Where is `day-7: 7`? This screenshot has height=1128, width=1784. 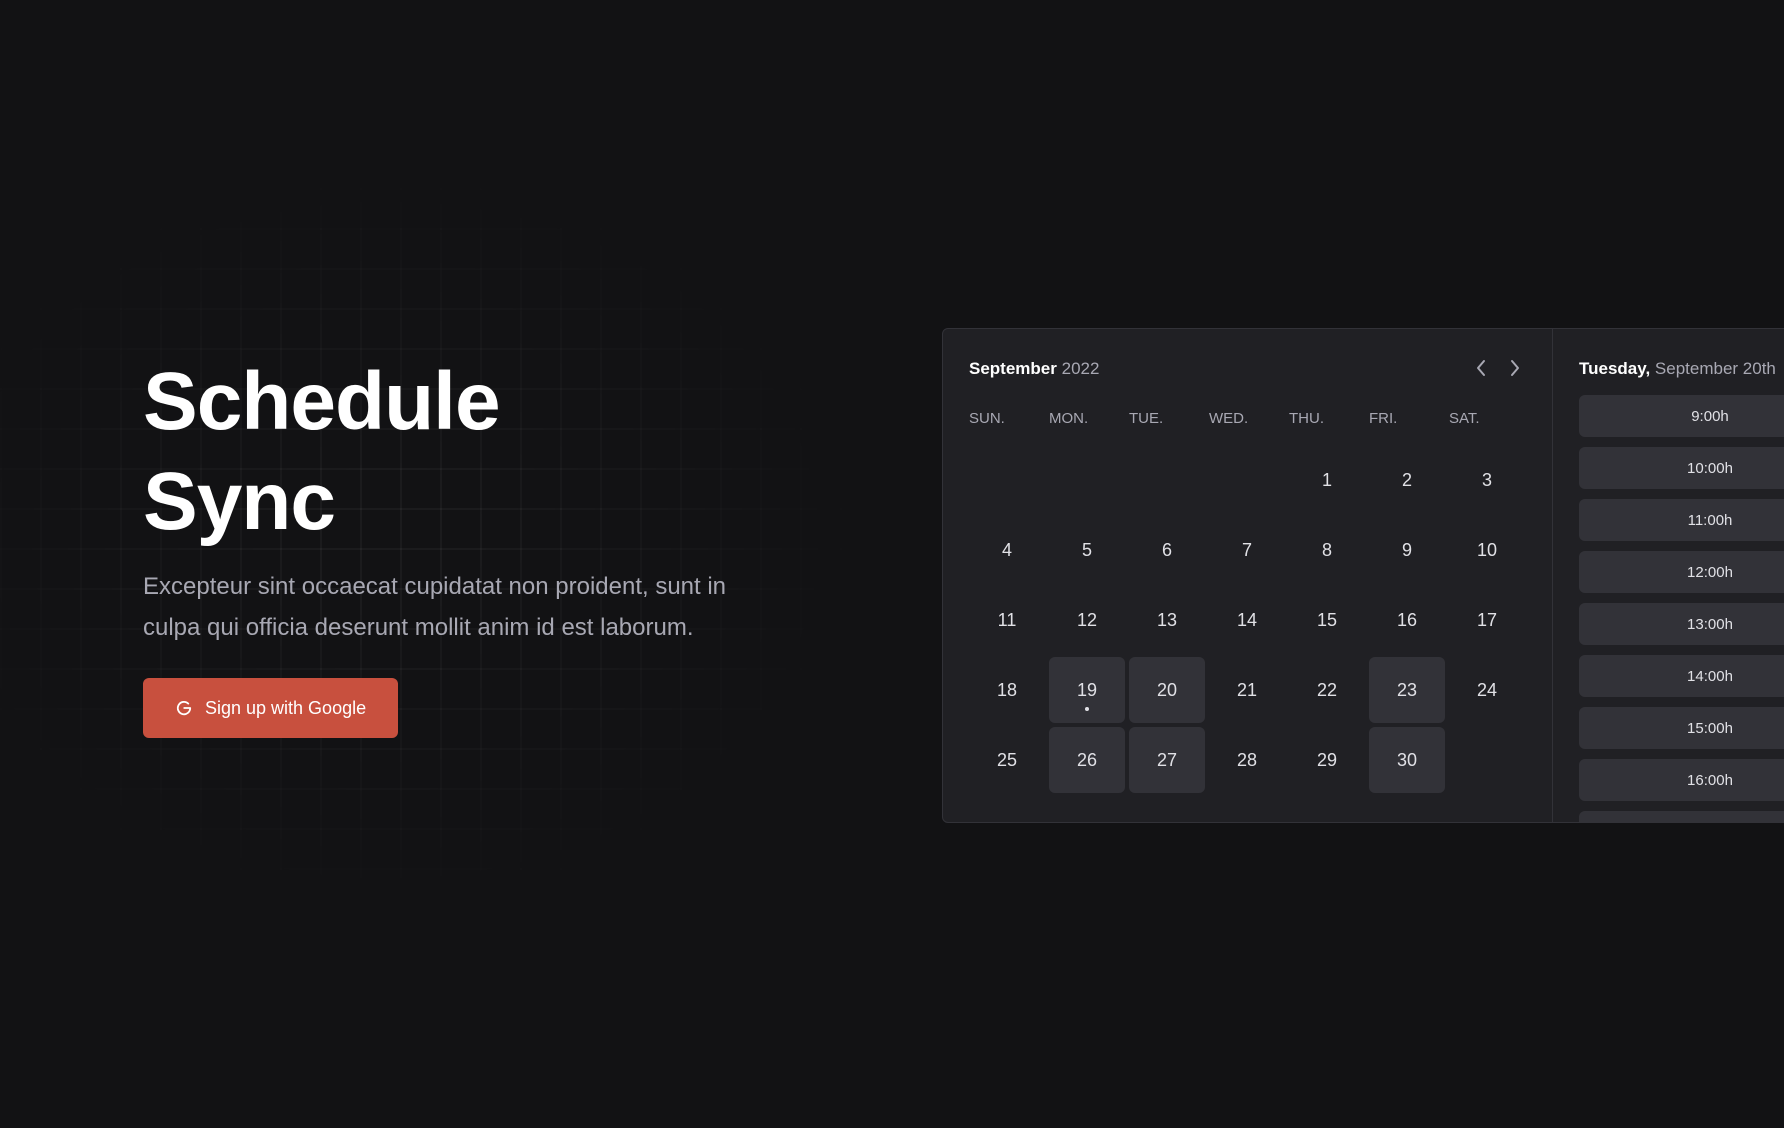
day-7: 7 is located at coordinates (1247, 550).